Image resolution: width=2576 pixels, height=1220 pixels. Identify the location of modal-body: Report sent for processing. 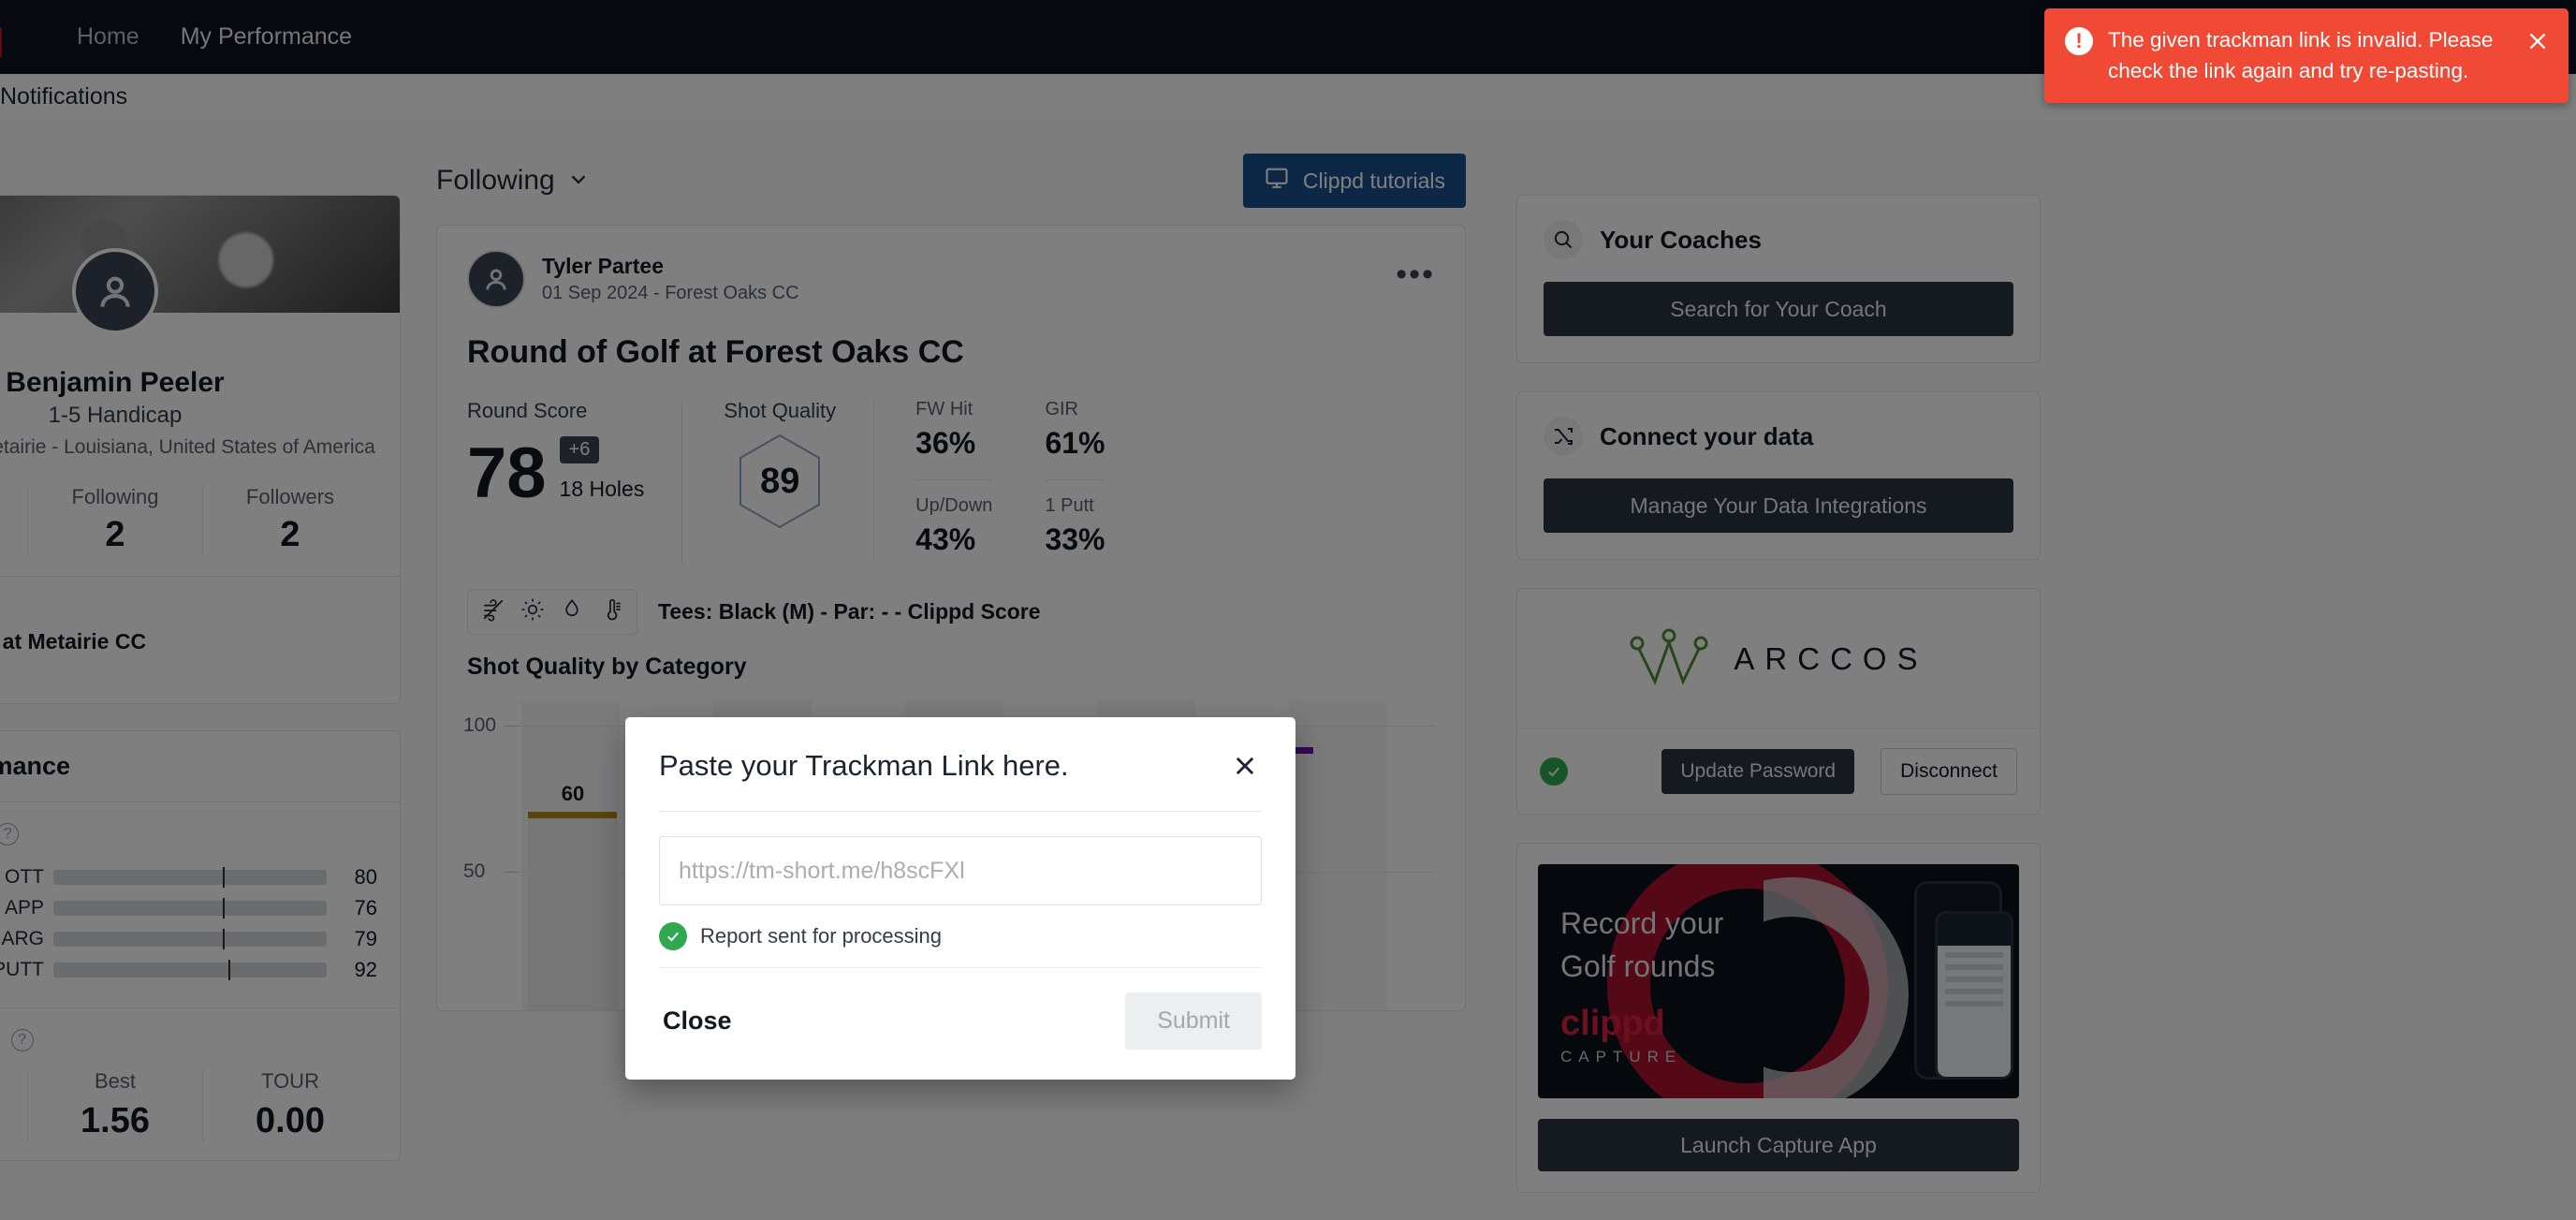
(960, 889).